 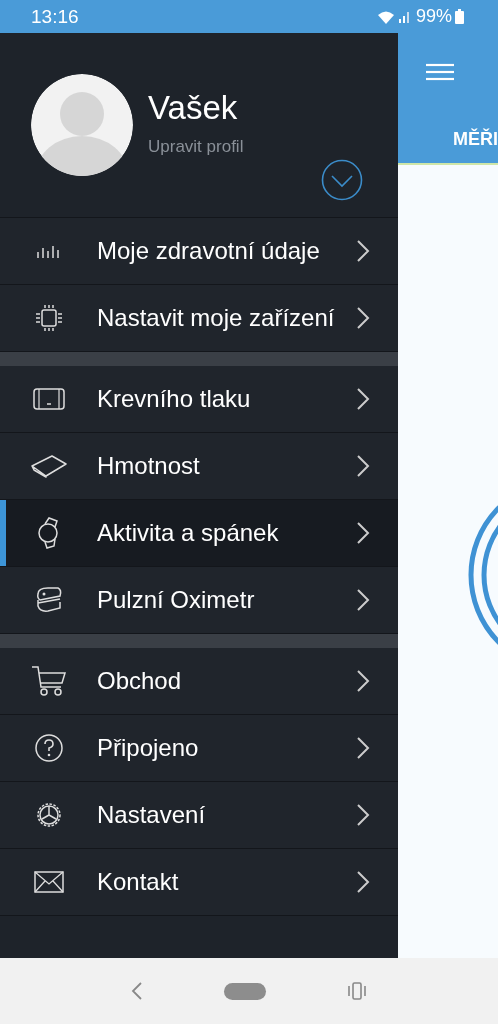 I want to click on back-icon, so click(x=136, y=991).